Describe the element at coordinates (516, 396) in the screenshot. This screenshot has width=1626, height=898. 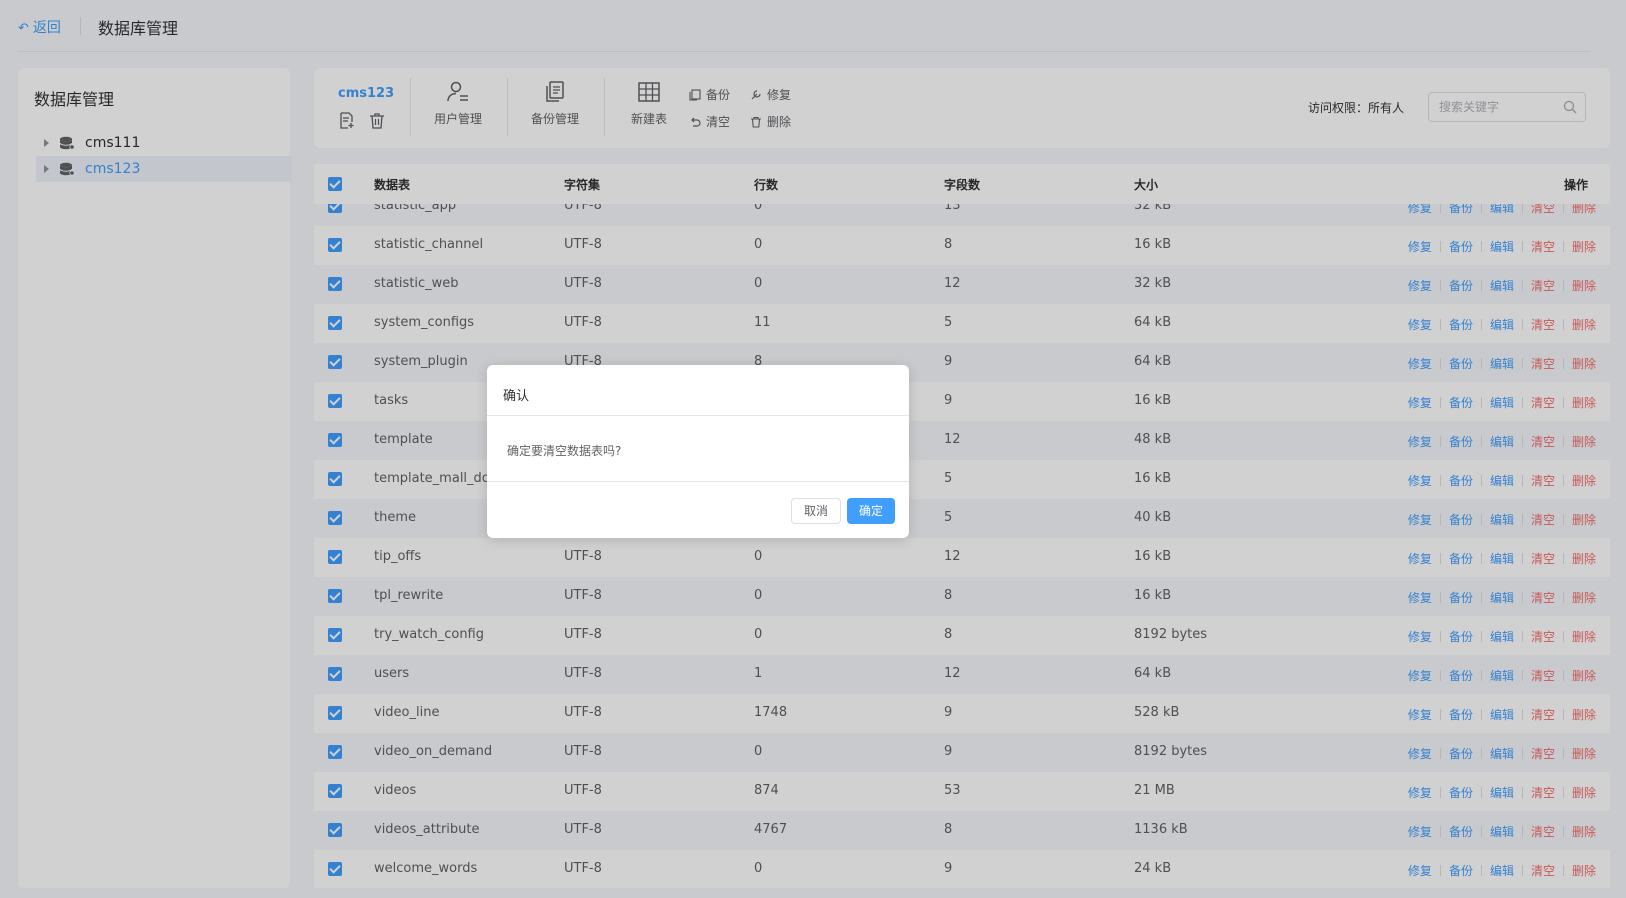
I see `dialog-title: 确认` at that location.